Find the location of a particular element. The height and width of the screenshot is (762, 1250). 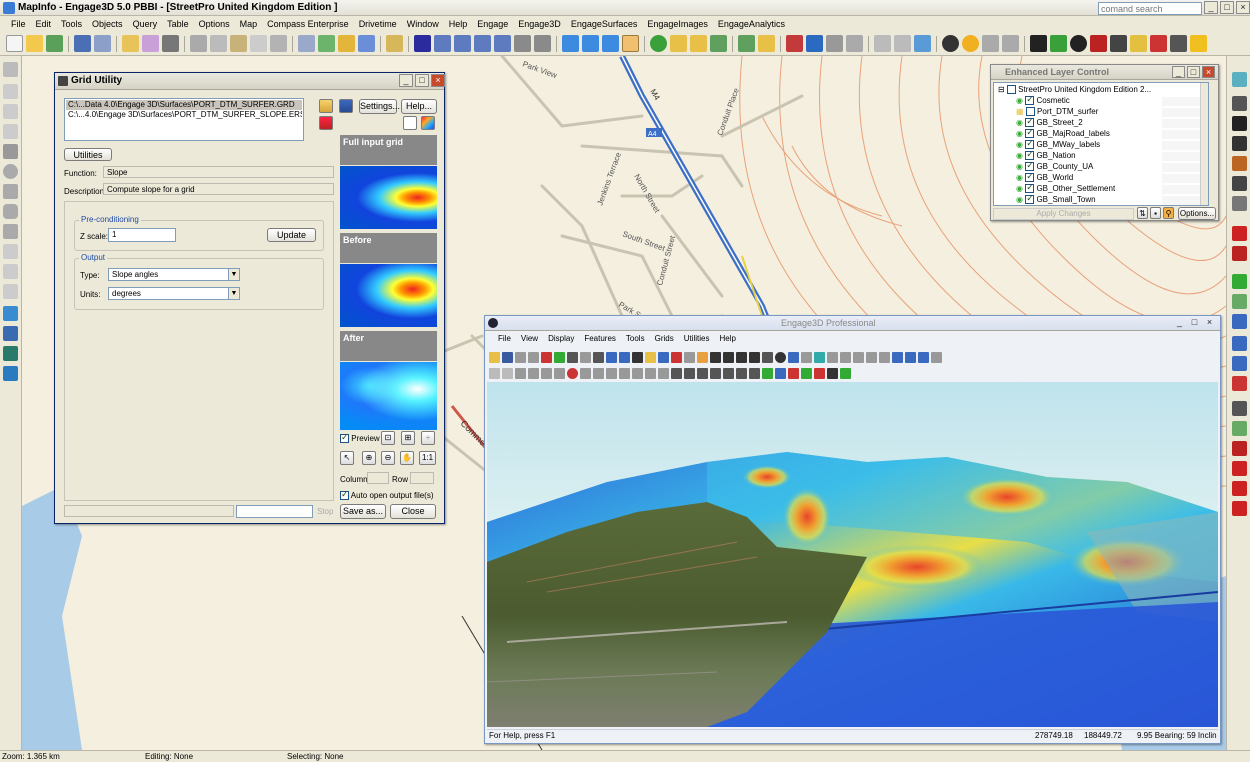

ruler-icon is located at coordinates (766, 43).